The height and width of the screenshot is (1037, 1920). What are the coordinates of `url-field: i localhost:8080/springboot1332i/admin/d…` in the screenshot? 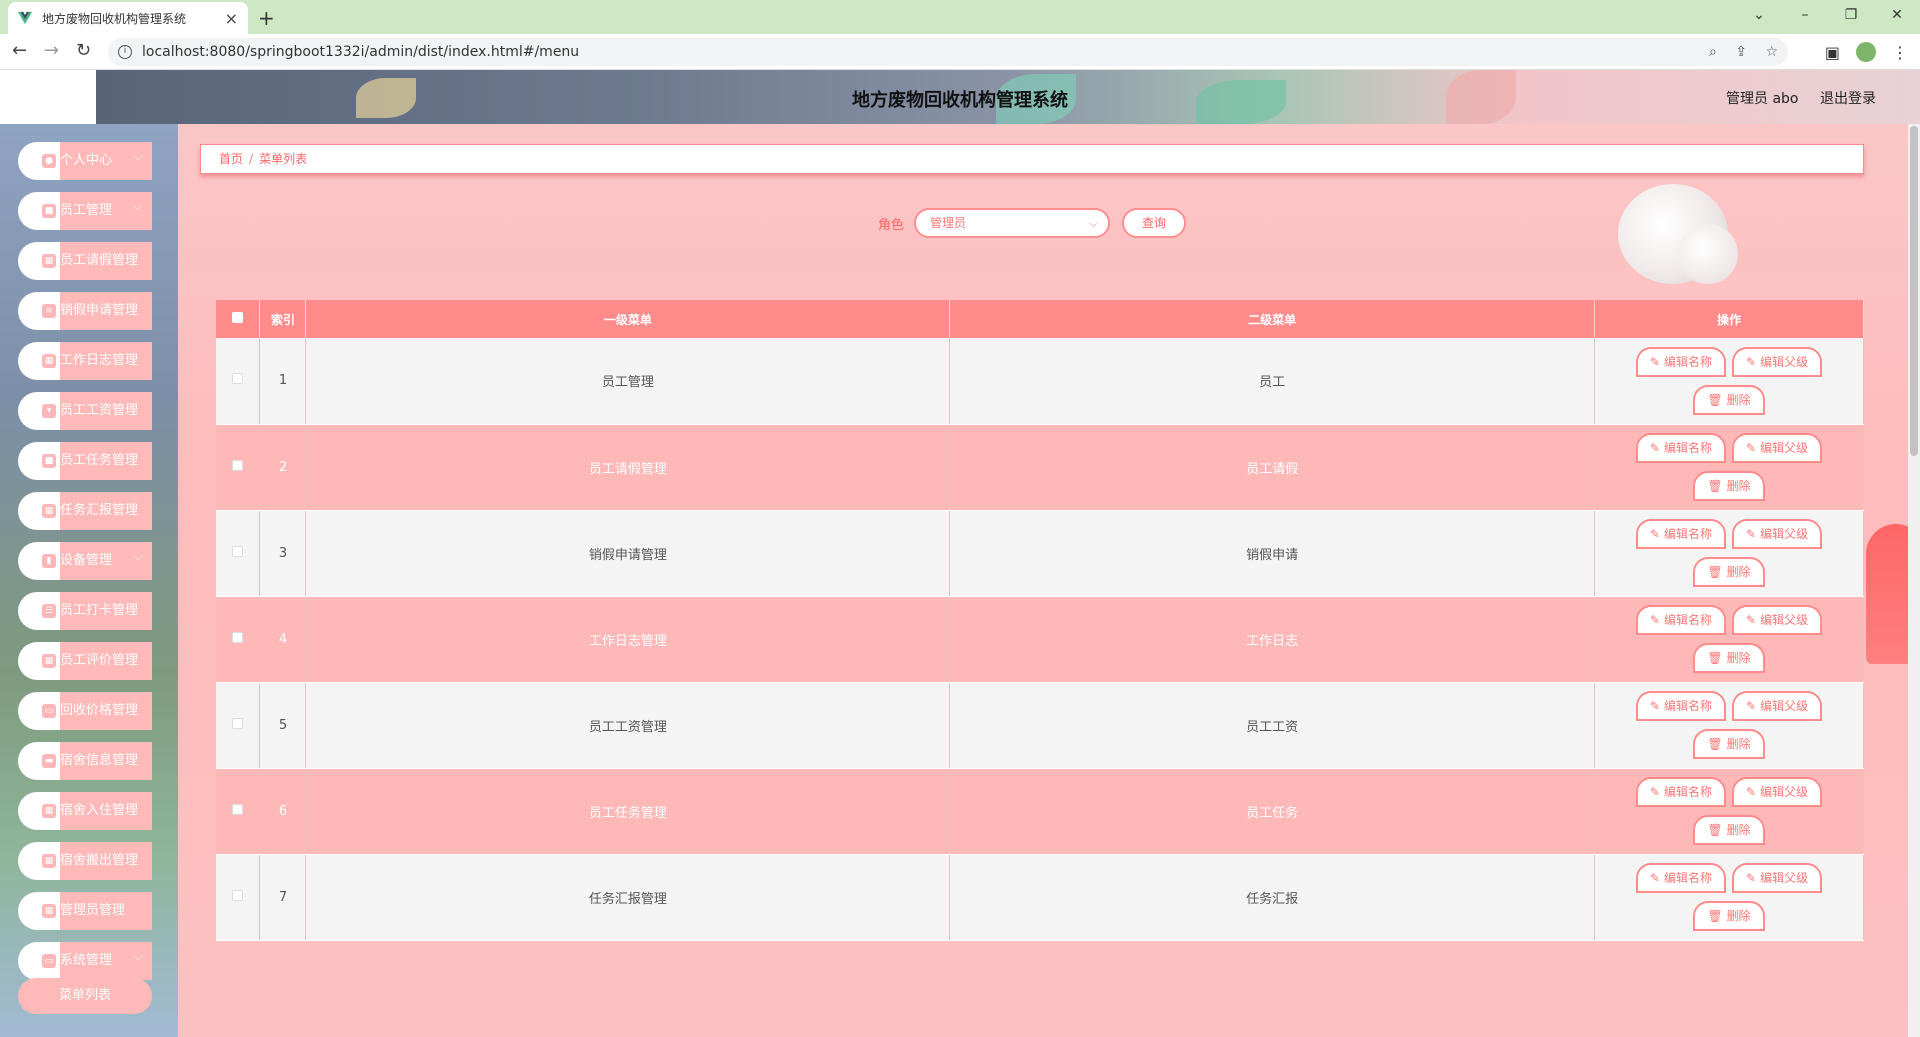 It's located at (948, 52).